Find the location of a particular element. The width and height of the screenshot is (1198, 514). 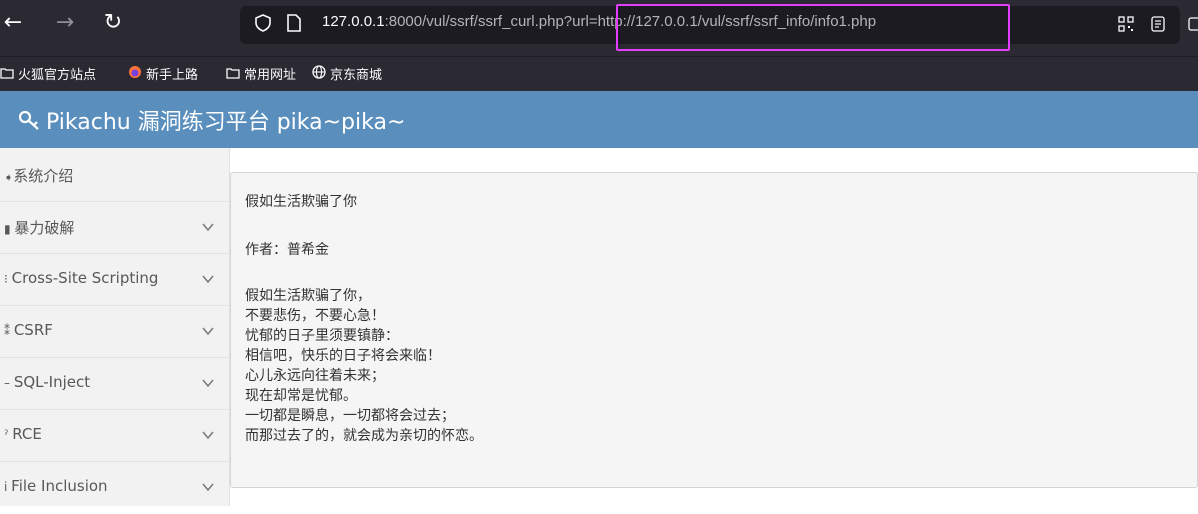

back-icon: ← is located at coordinates (13, 23).